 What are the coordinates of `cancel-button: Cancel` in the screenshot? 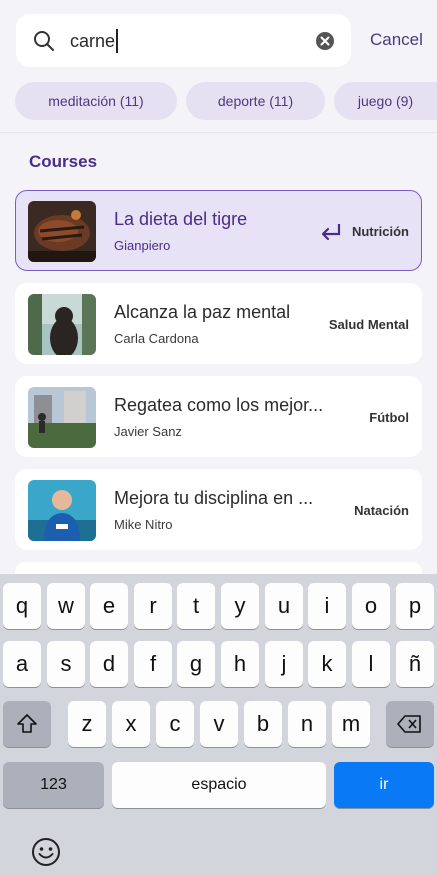 It's located at (396, 40).